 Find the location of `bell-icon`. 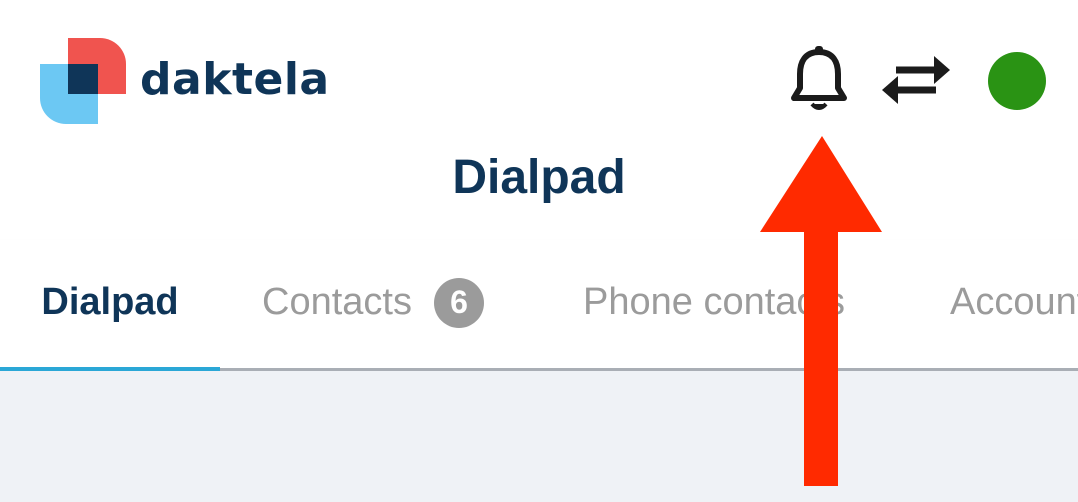

bell-icon is located at coordinates (819, 78).